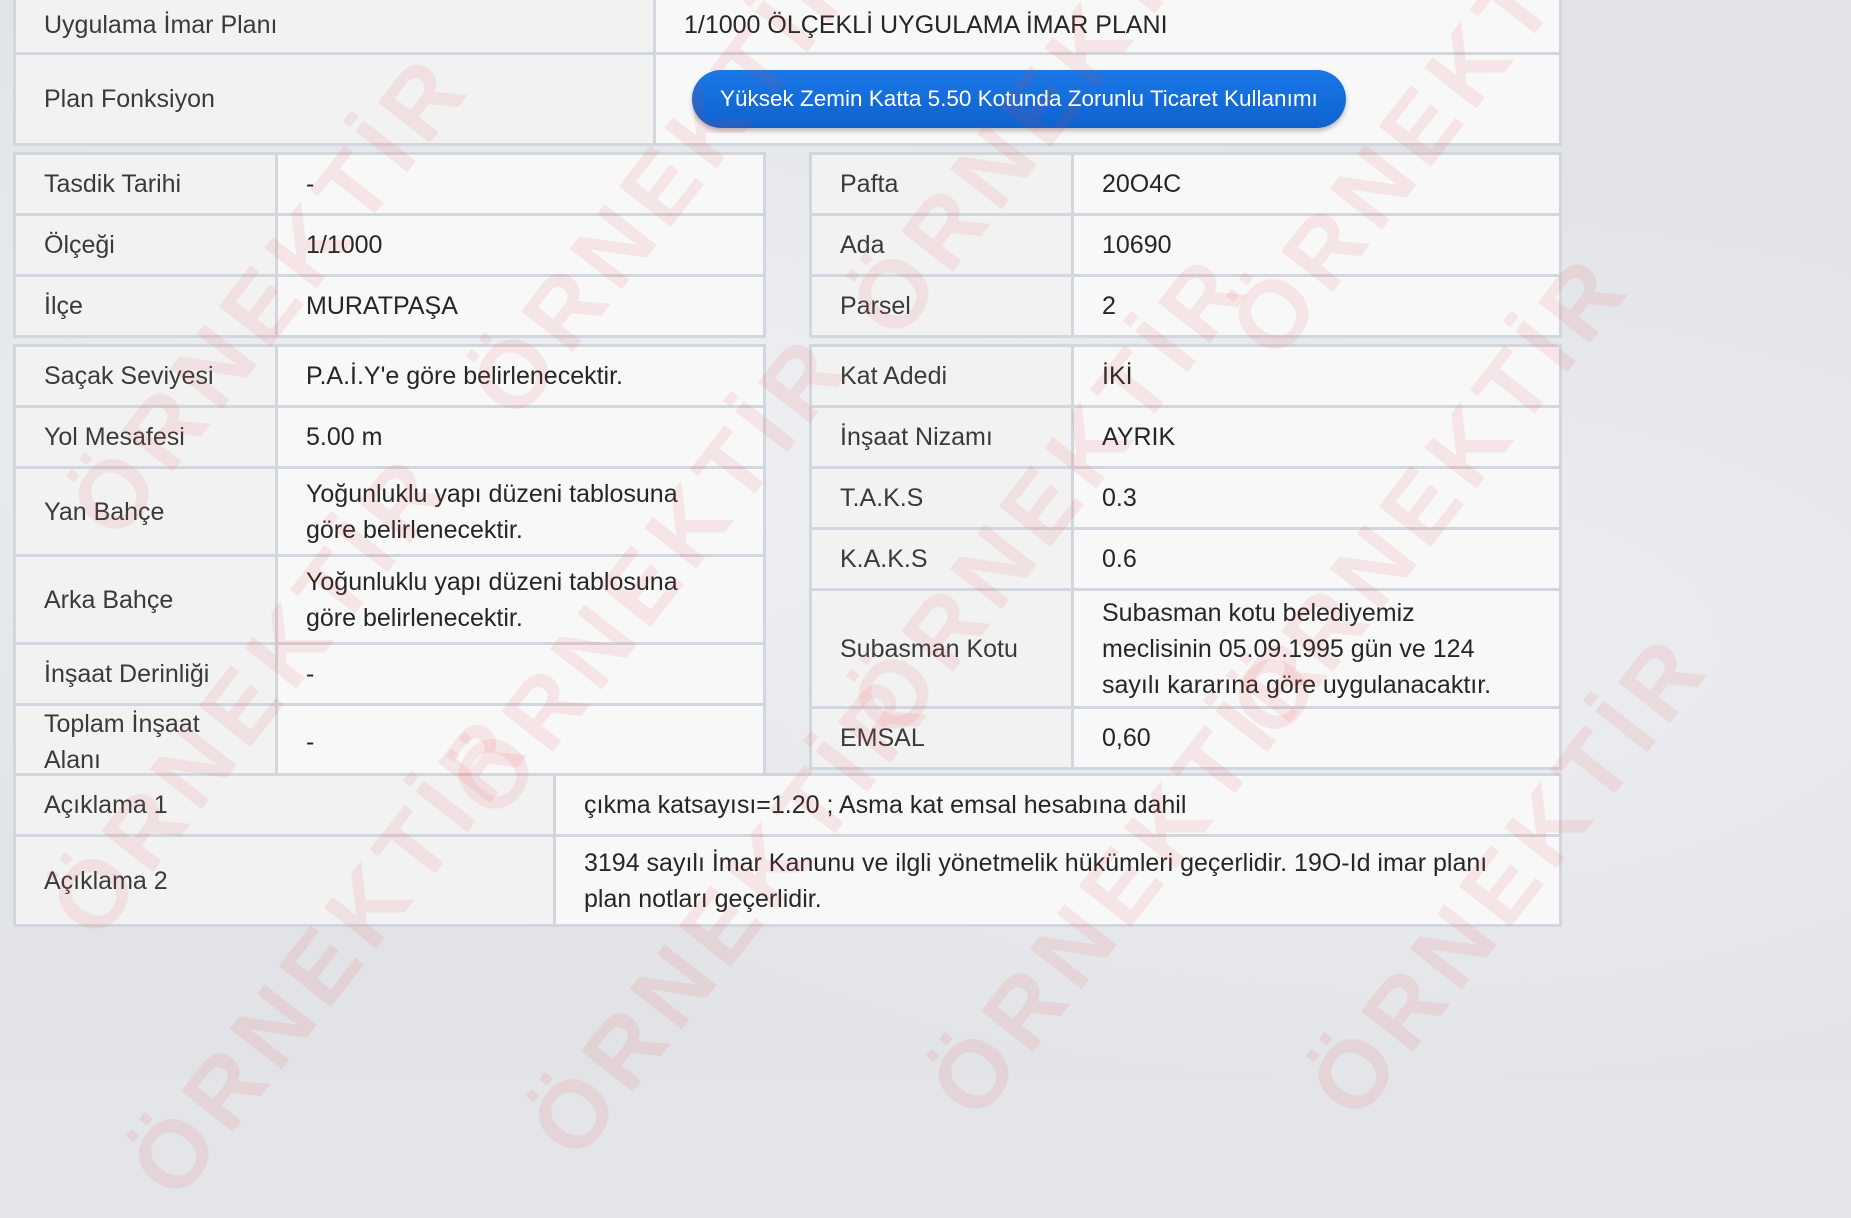 Image resolution: width=1851 pixels, height=1218 pixels. I want to click on table-row: Ada 10690, so click(1185, 245).